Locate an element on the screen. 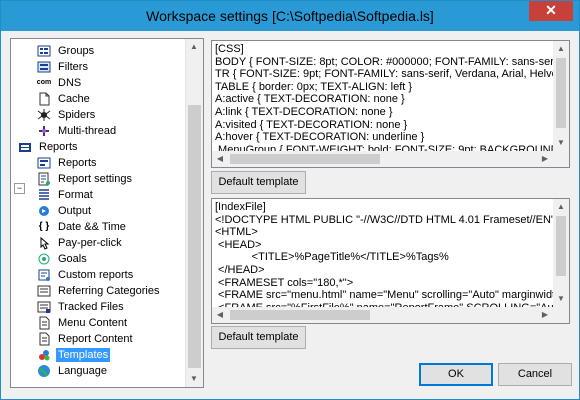  tree-item-label: DNS is located at coordinates (70, 83).